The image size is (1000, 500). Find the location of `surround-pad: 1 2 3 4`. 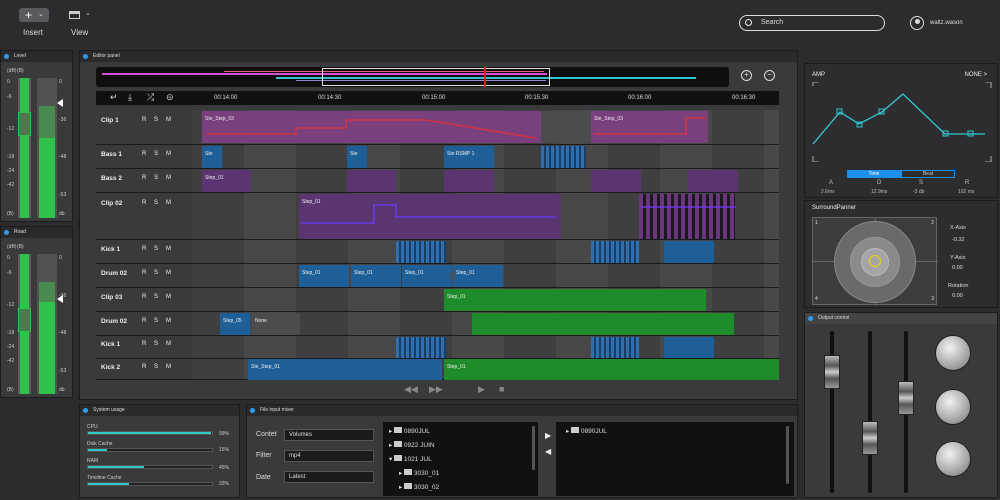

surround-pad: 1 2 3 4 is located at coordinates (875, 261).